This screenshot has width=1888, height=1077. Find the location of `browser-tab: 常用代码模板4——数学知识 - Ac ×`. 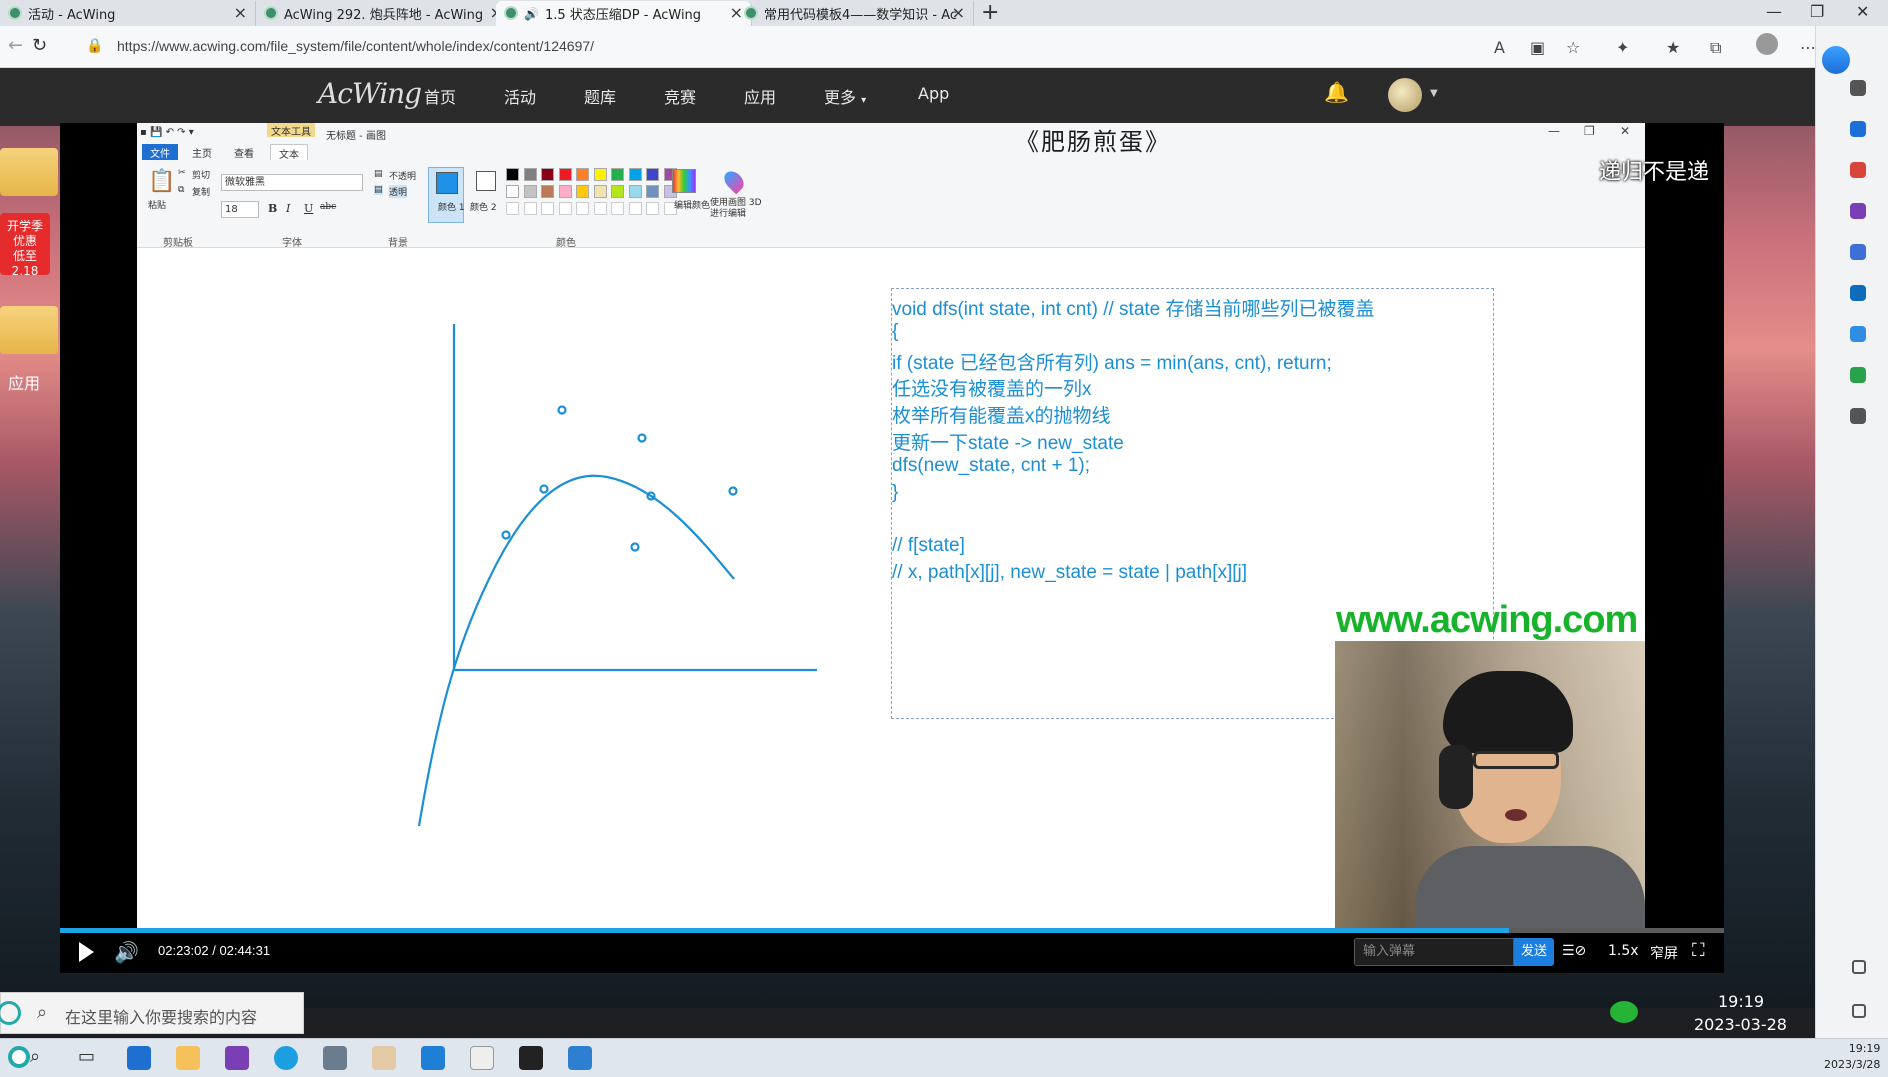

browser-tab: 常用代码模板4——数学知识 - Ac × is located at coordinates (855, 13).